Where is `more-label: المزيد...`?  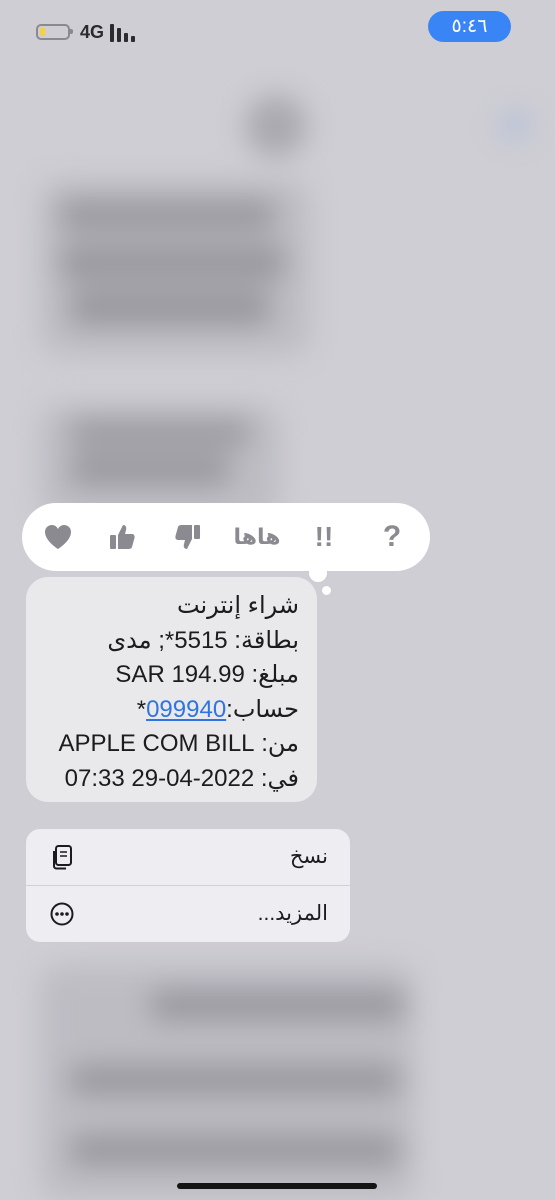
more-label: المزيد... is located at coordinates (292, 913).